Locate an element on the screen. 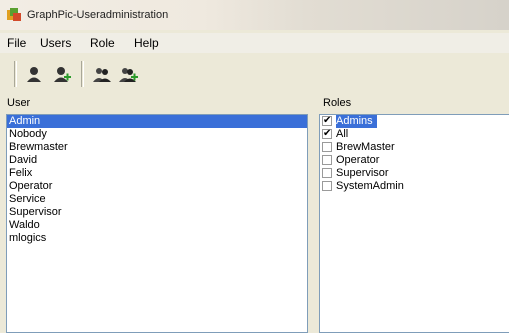  toolbar is located at coordinates (254, 74).